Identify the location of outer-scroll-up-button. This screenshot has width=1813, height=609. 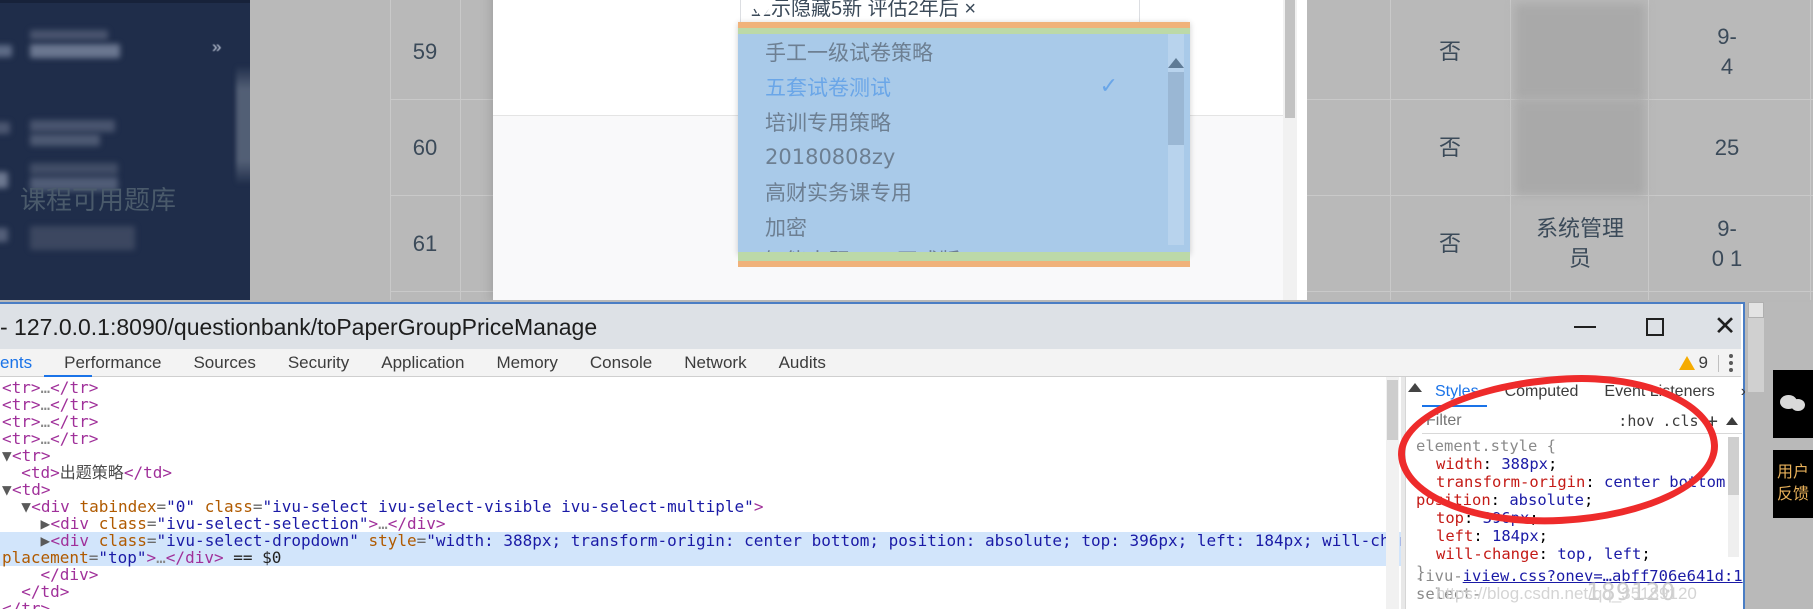
(1756, 310).